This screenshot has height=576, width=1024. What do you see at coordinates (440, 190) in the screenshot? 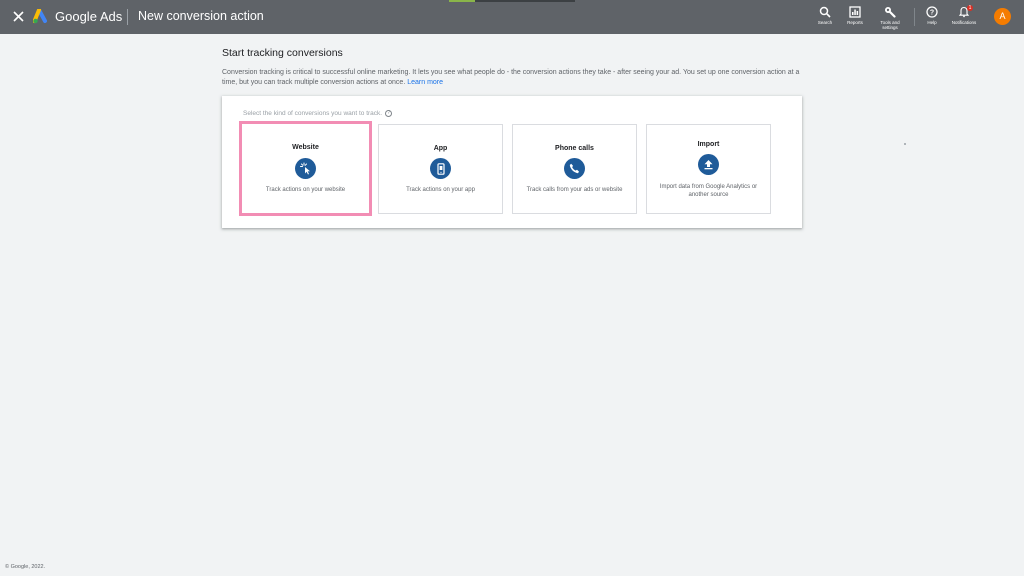
I see `card-description: Track actions on your app` at bounding box center [440, 190].